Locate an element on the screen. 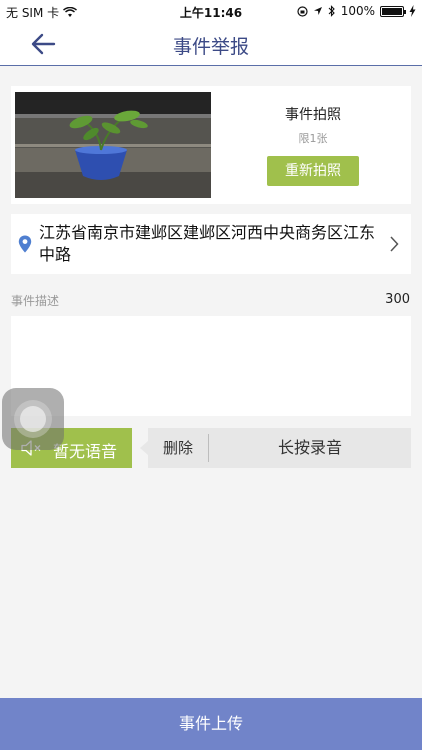 Image resolution: width=422 pixels, height=750 pixels. retake-photo-button: 重新拍照 is located at coordinates (313, 171).